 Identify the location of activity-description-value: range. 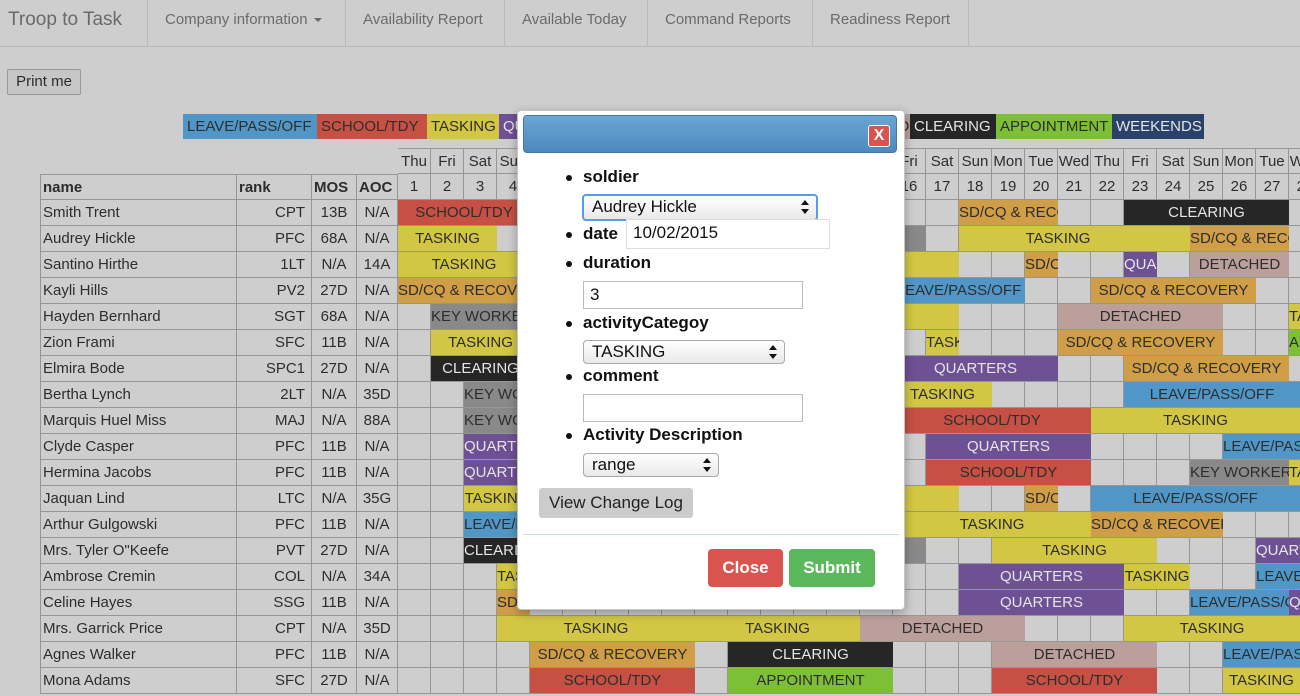
(614, 464).